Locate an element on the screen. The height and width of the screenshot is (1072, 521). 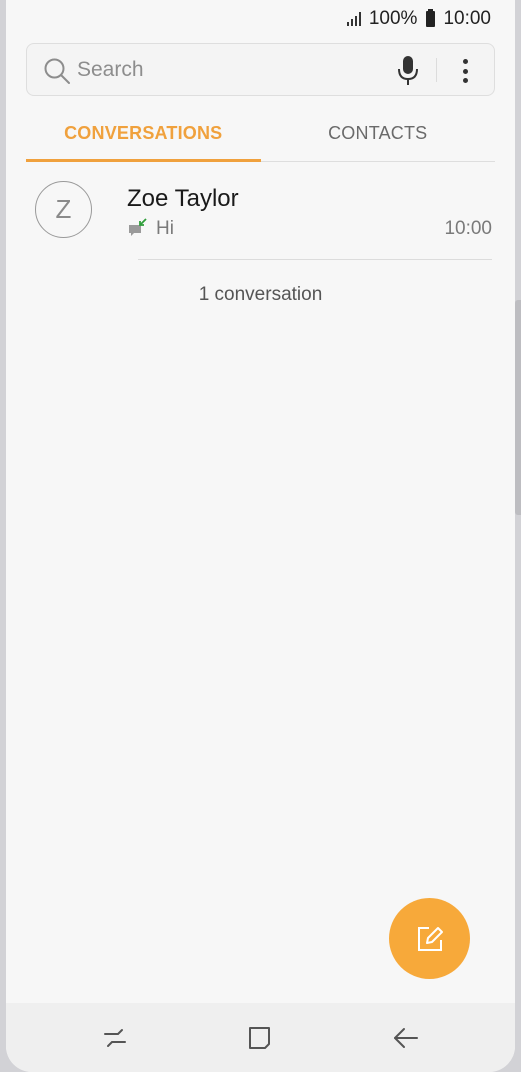
mic-icon is located at coordinates (408, 71).